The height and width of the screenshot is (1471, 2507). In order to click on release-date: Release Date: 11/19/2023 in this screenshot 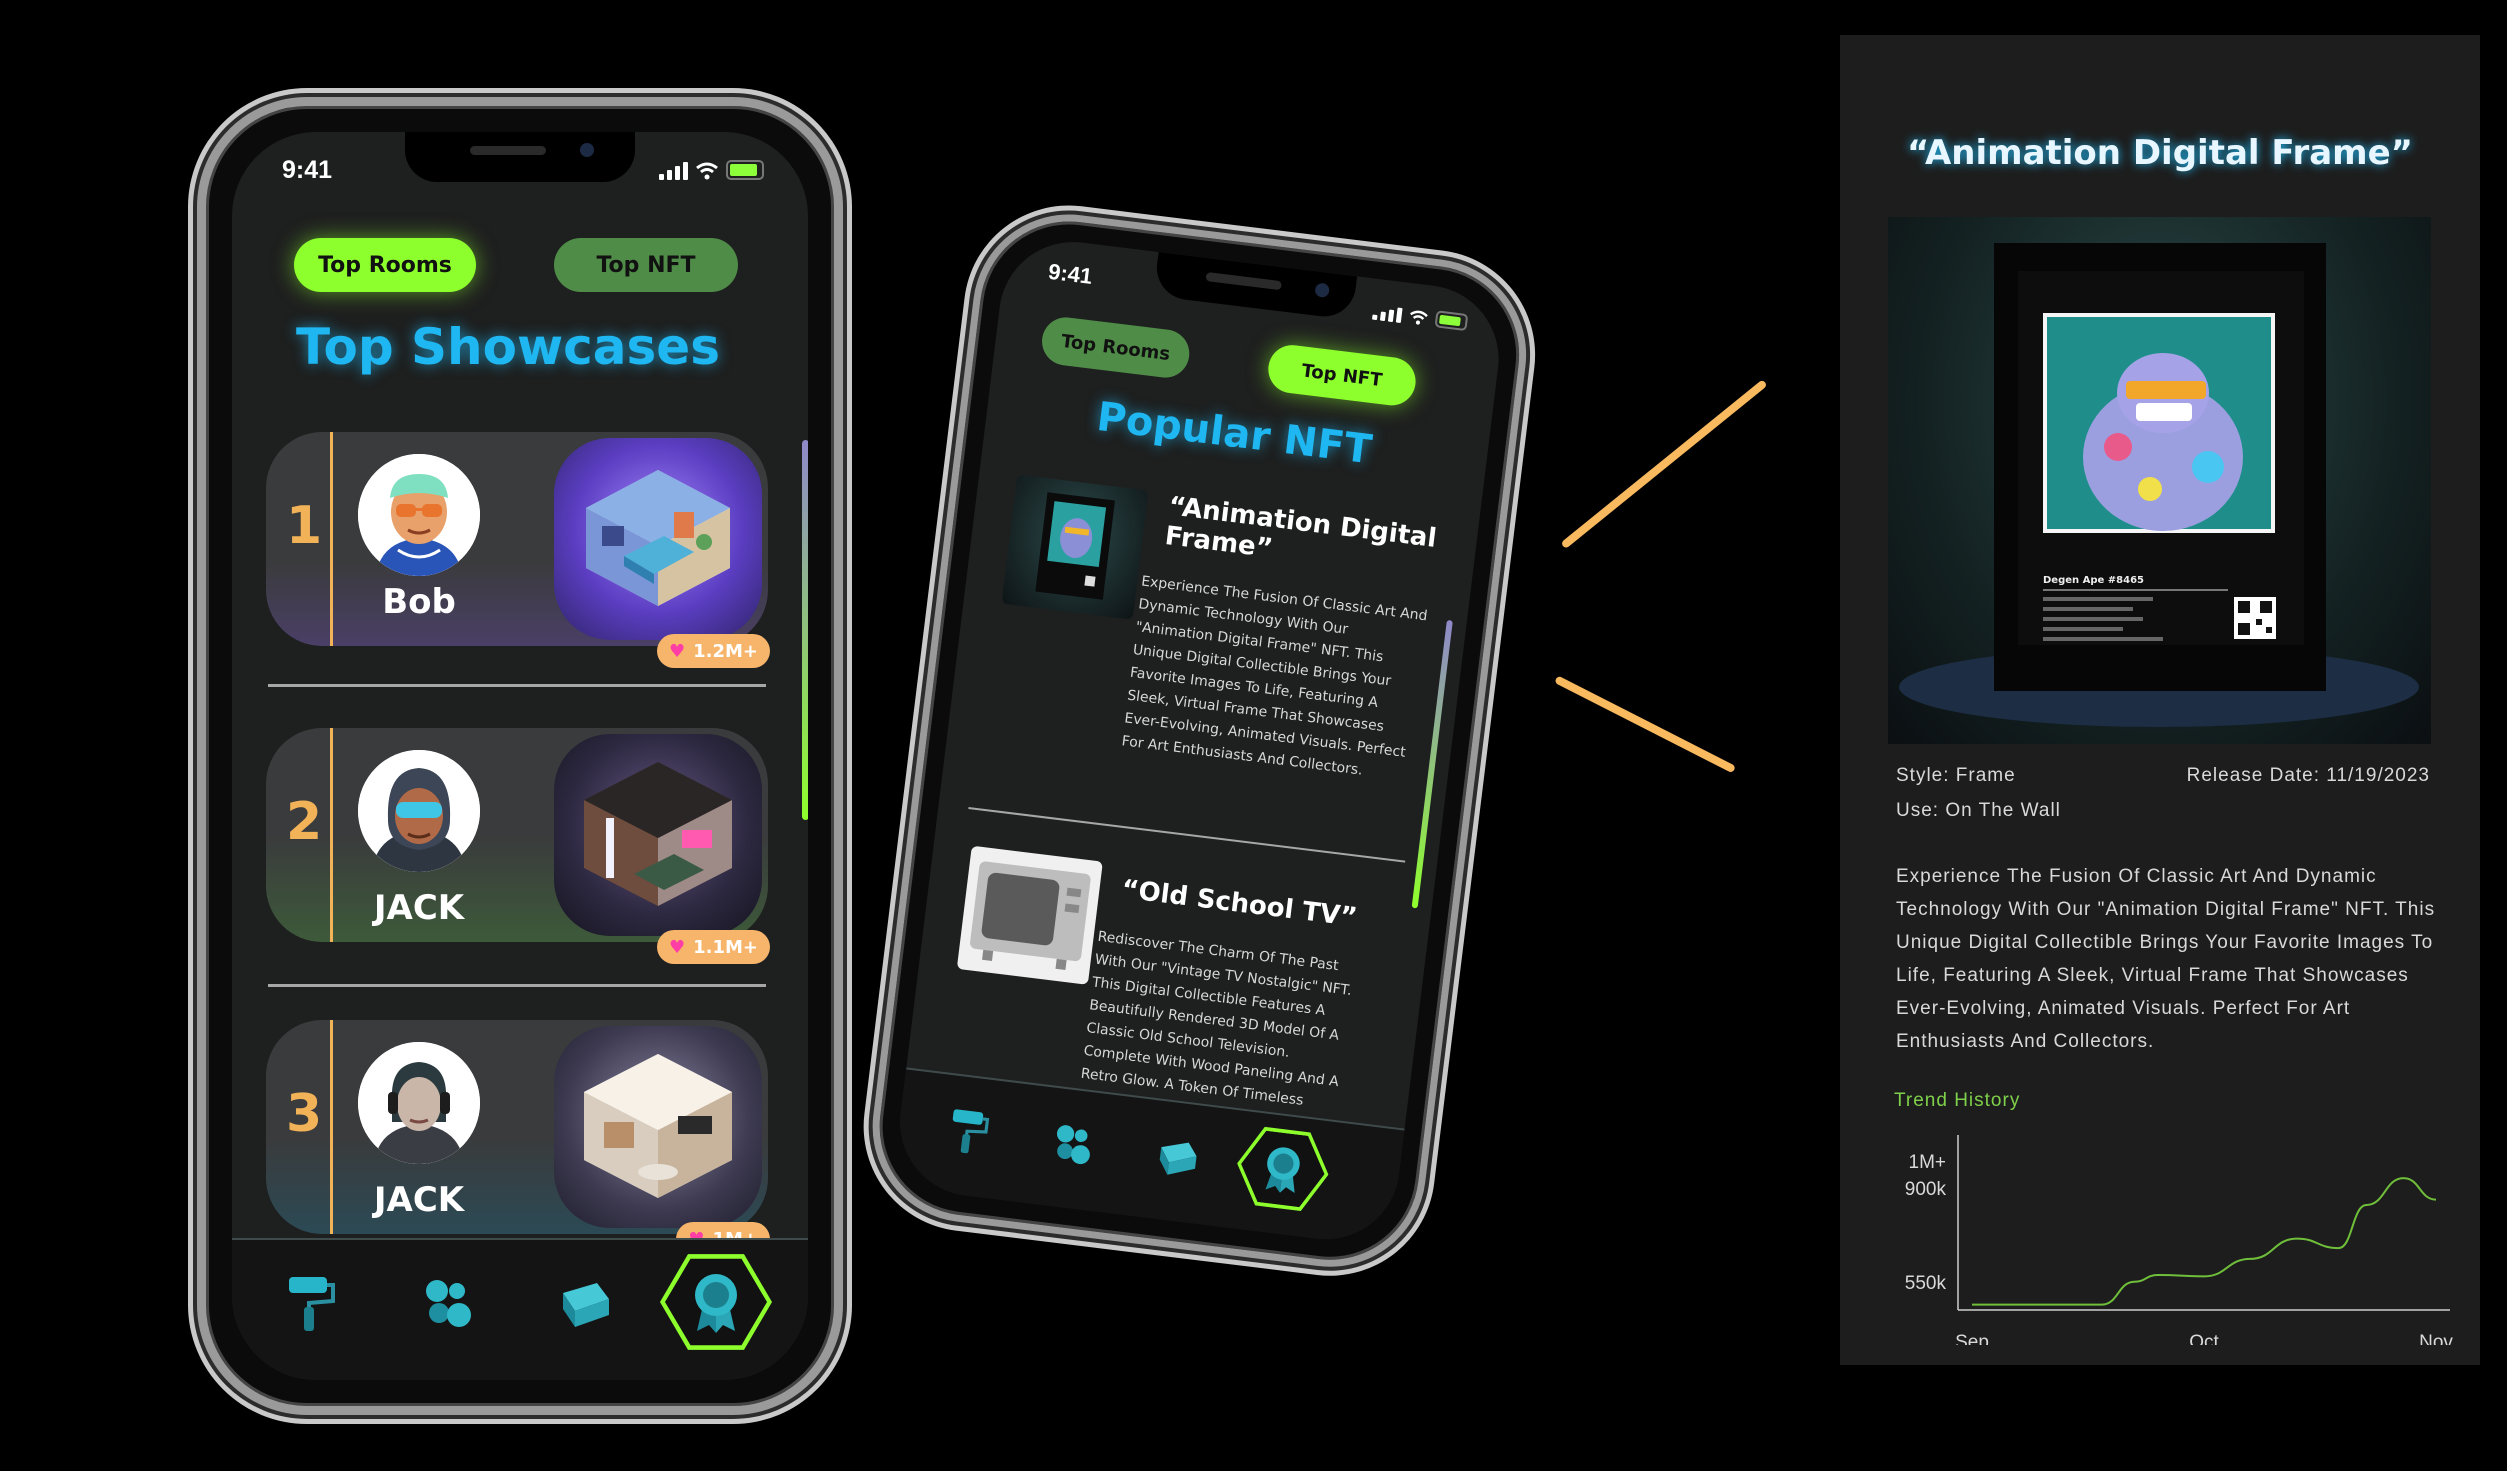, I will do `click(2308, 775)`.